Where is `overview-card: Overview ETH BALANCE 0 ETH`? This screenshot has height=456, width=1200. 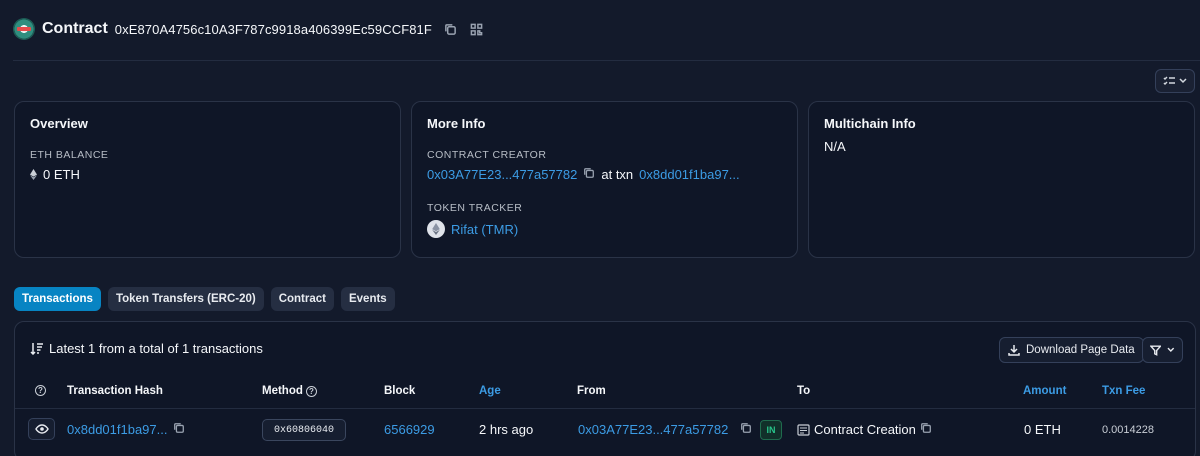
overview-card: Overview ETH BALANCE 0 ETH is located at coordinates (207, 179).